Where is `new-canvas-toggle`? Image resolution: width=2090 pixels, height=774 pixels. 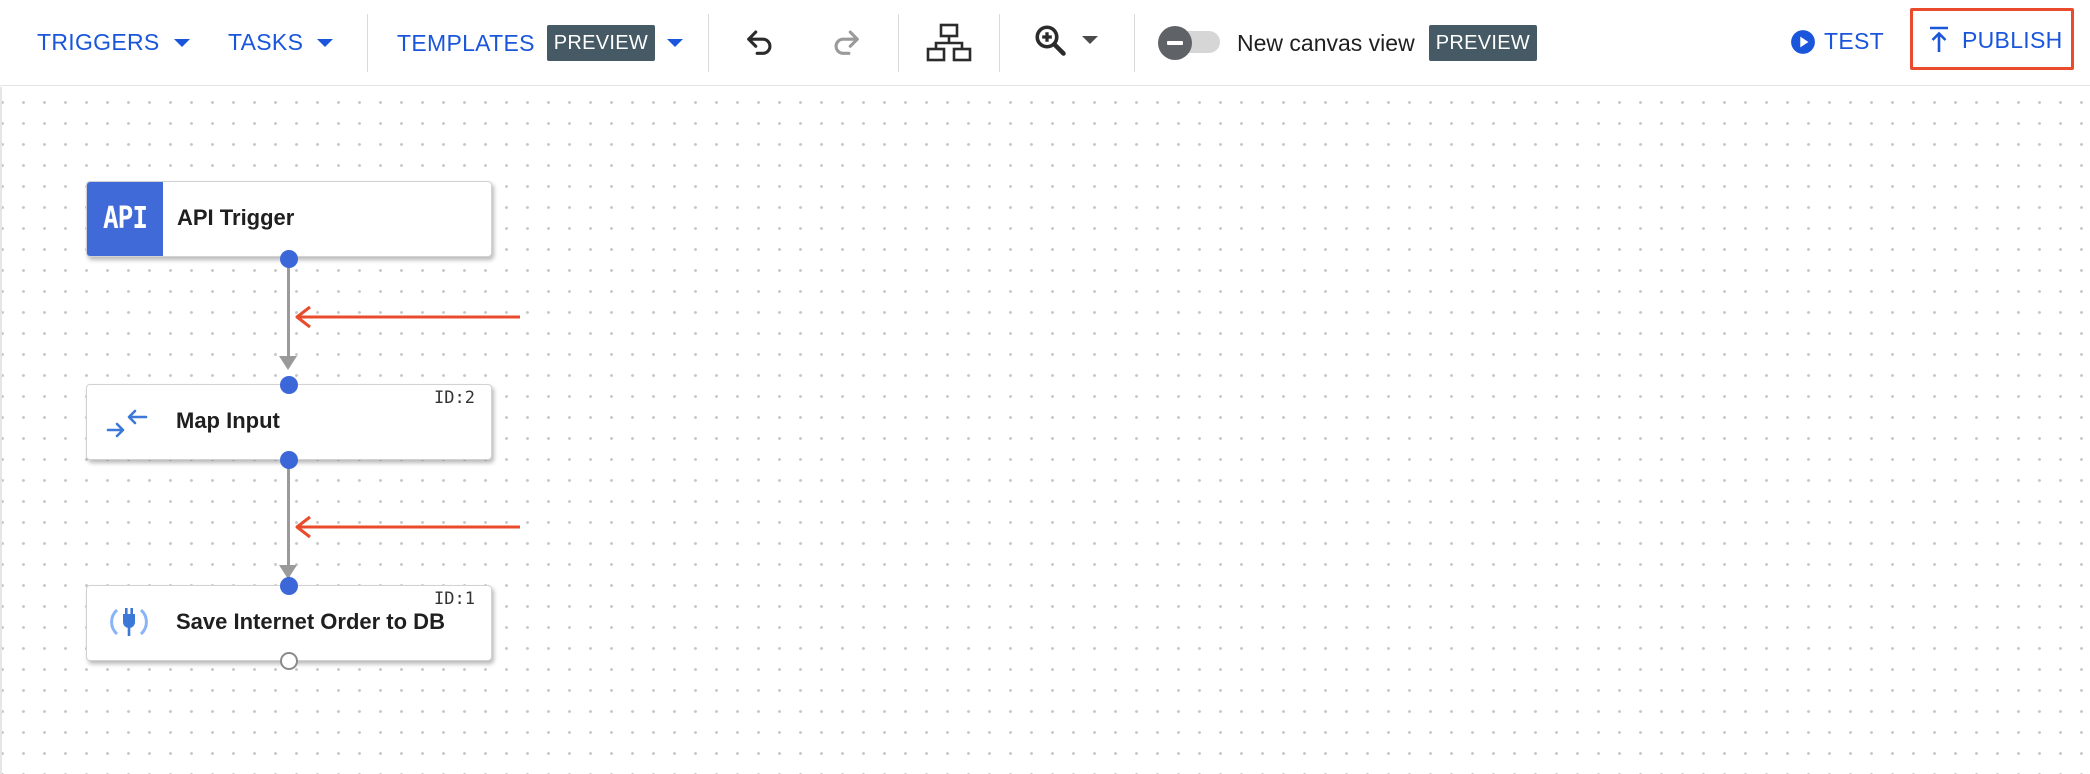
new-canvas-toggle is located at coordinates (1190, 43).